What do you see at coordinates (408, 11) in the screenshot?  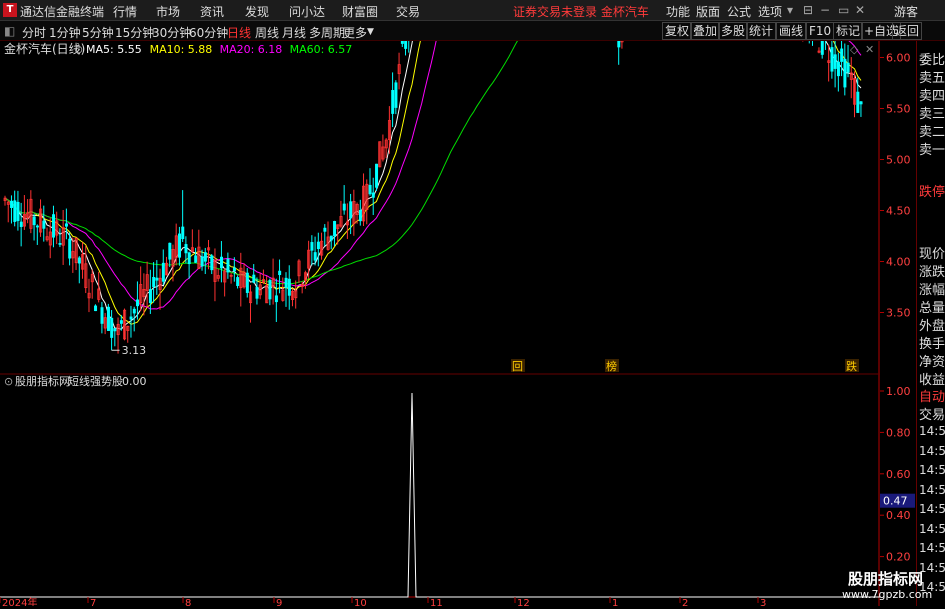 I see `menu-trade: 交易` at bounding box center [408, 11].